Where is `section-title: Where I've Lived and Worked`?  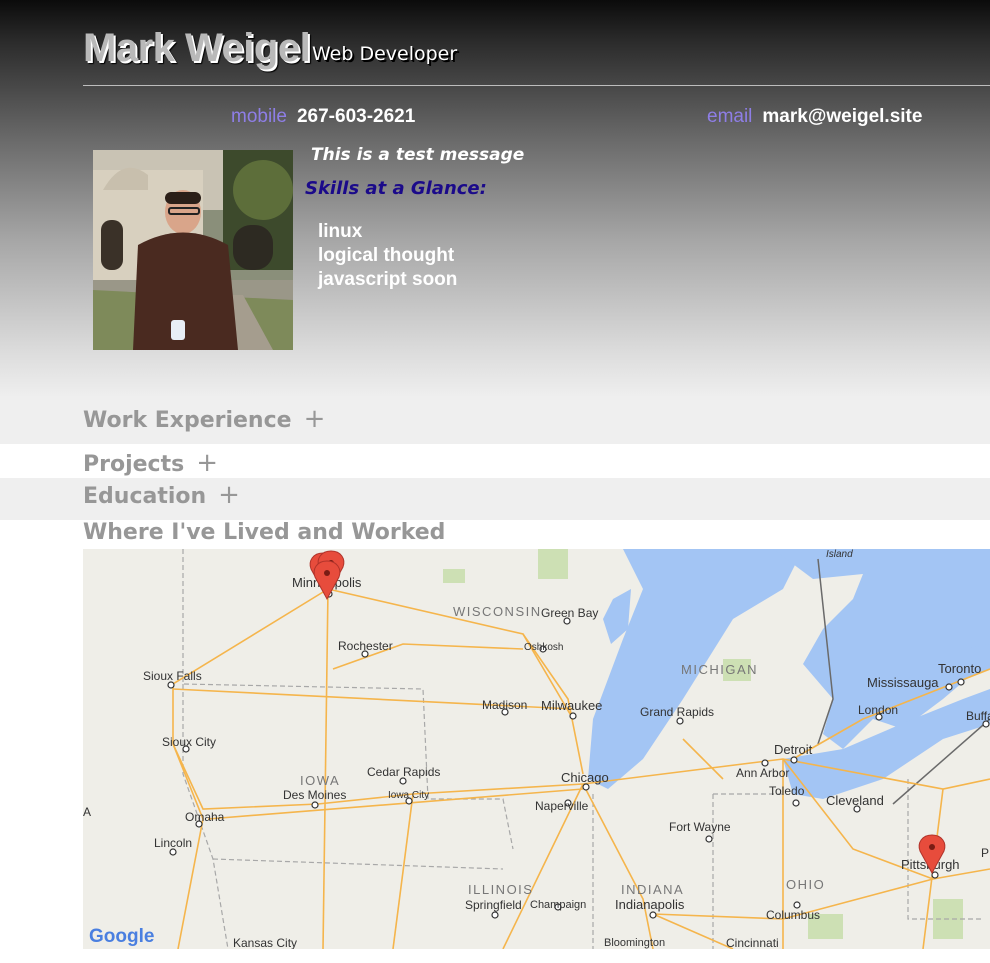 section-title: Where I've Lived and Worked is located at coordinates (264, 532).